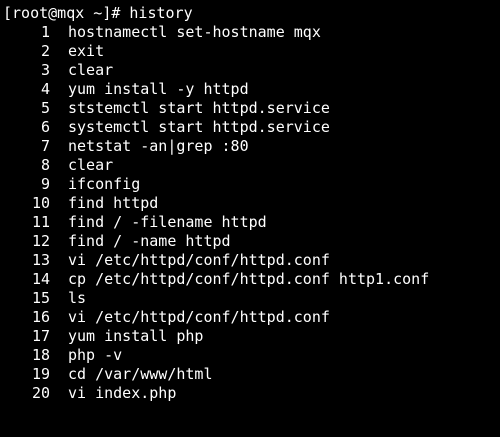  I want to click on history-number: 14, so click(40, 279).